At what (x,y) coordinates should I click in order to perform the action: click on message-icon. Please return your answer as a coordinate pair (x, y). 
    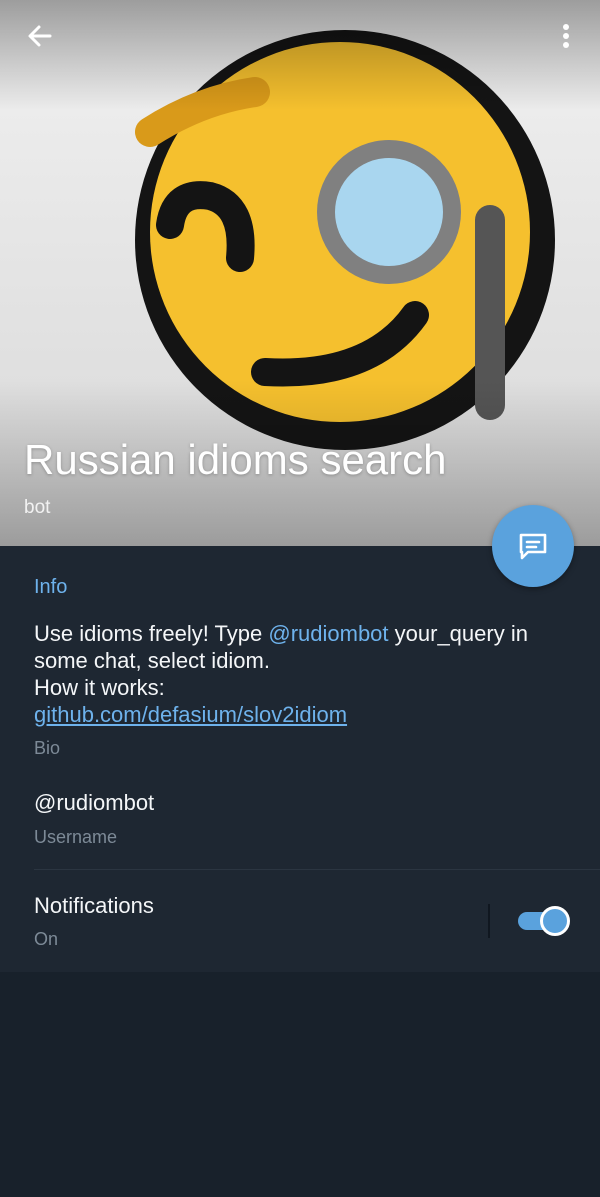
    Looking at the image, I should click on (533, 546).